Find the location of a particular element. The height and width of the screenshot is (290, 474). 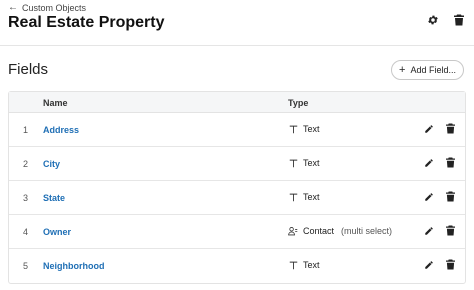

row-number: 1 is located at coordinates (26, 130).